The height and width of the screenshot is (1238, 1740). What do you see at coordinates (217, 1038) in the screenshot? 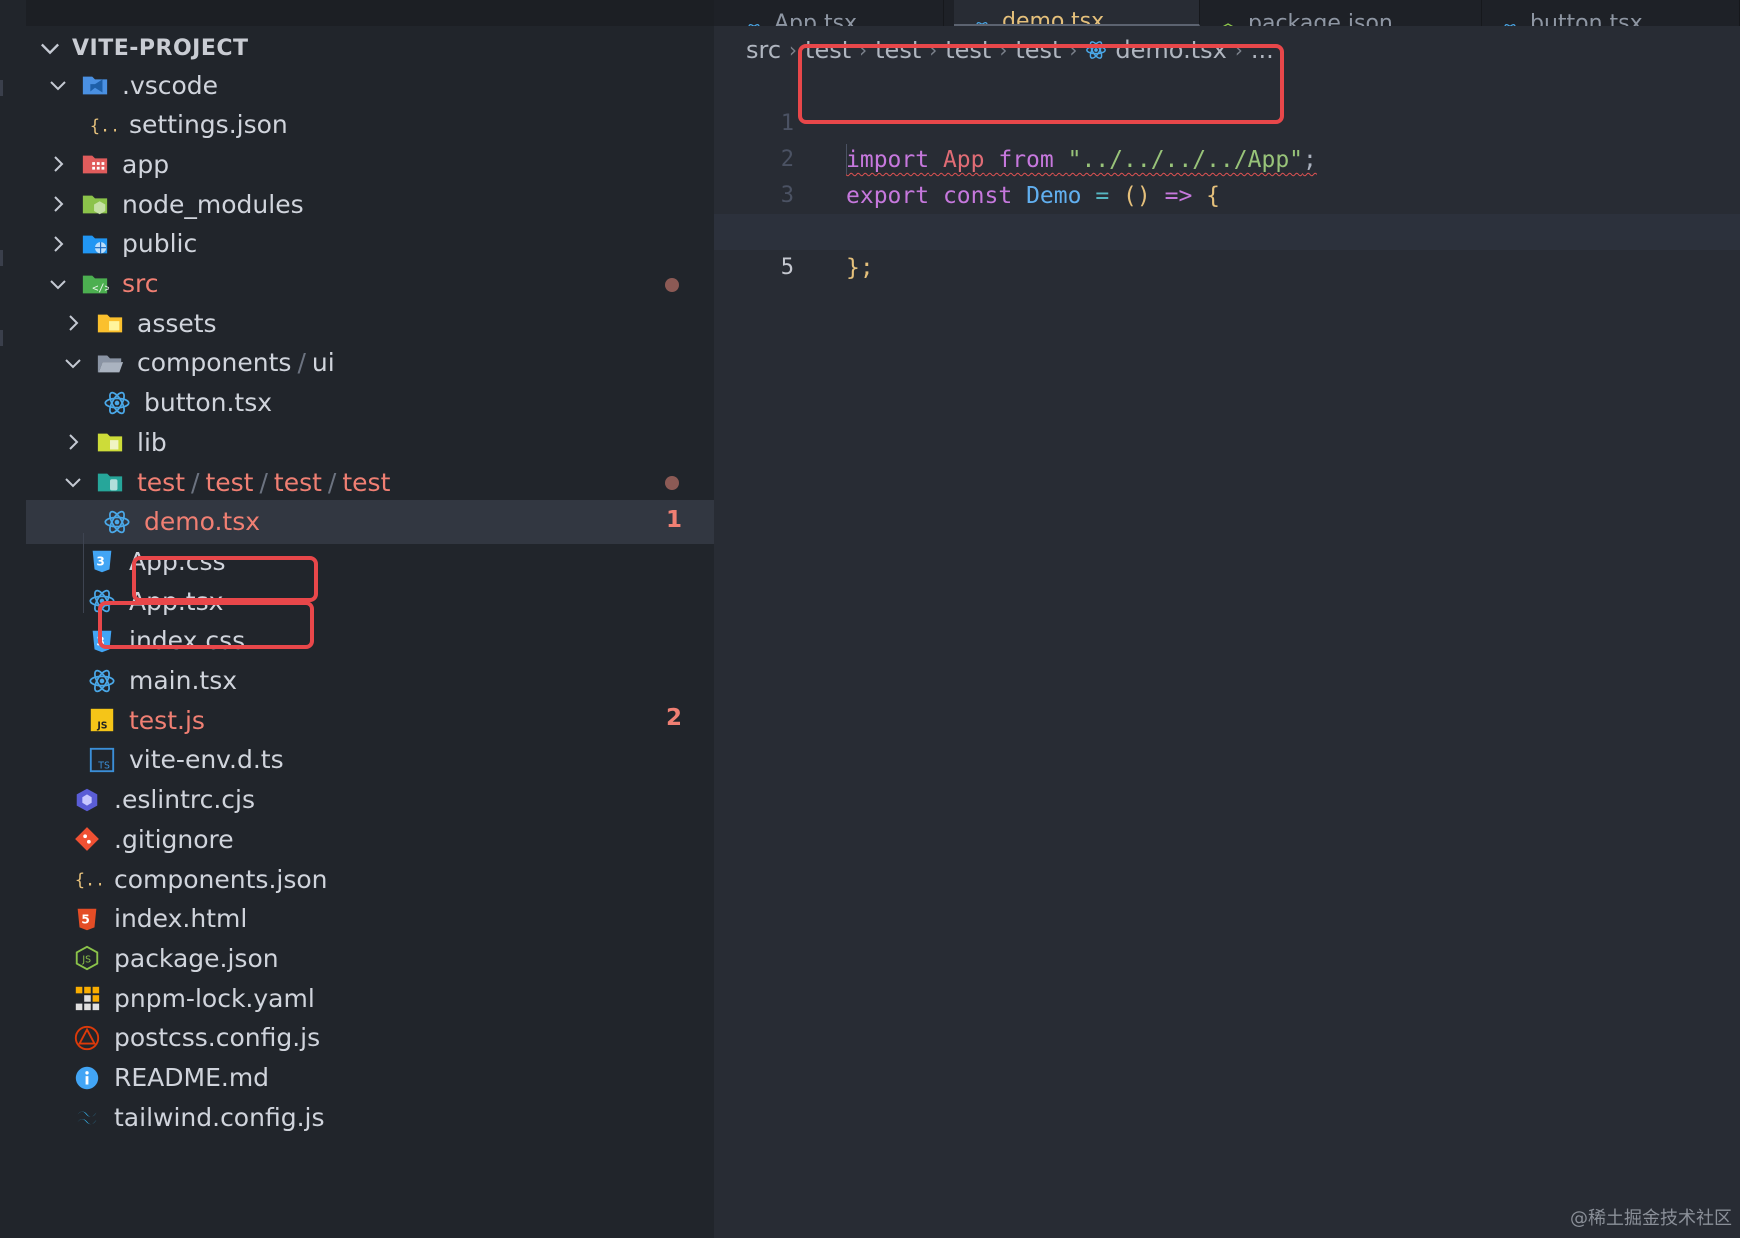
I see `tree-item-label: postcss.config.js` at bounding box center [217, 1038].